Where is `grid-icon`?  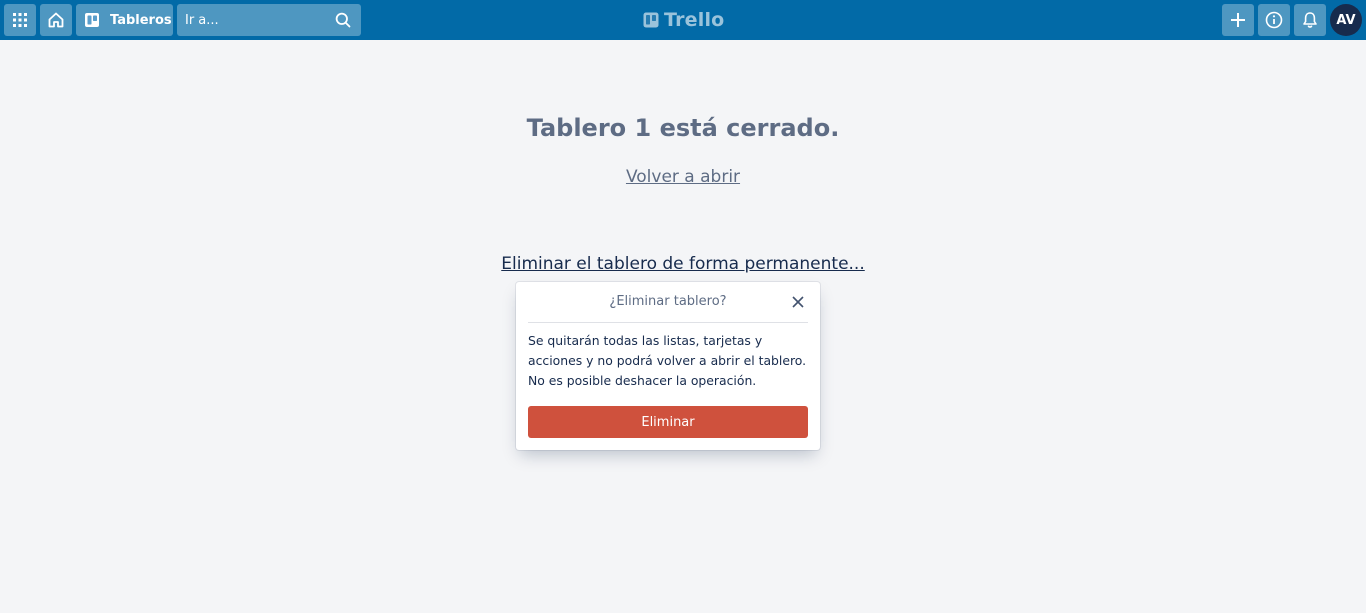
grid-icon is located at coordinates (20, 20).